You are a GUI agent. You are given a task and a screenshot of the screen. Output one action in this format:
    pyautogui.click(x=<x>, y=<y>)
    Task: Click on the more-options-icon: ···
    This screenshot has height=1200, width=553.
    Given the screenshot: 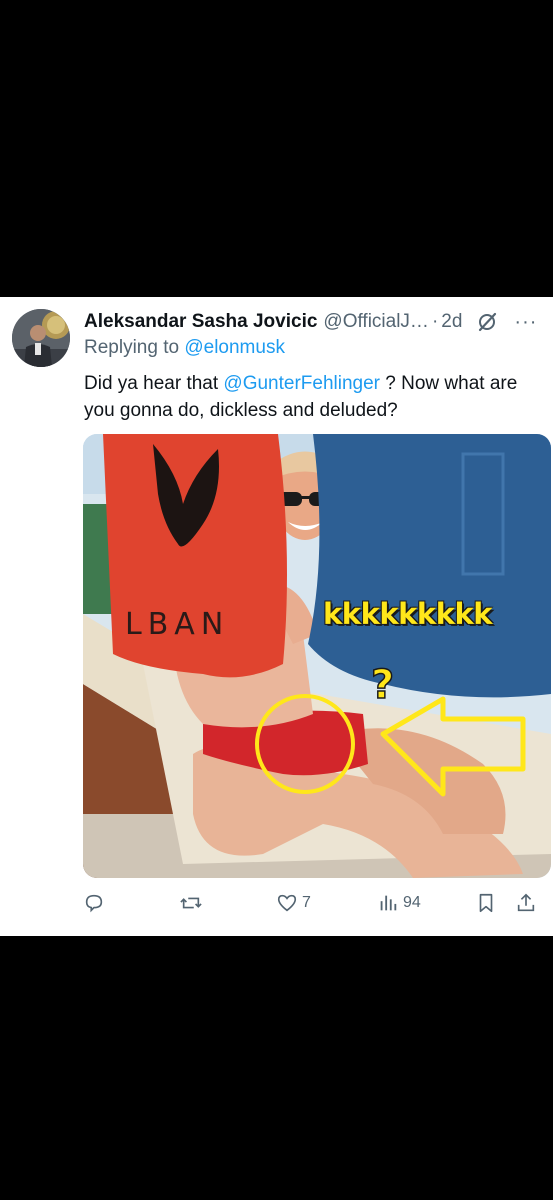 What is the action you would take?
    pyautogui.click(x=525, y=322)
    